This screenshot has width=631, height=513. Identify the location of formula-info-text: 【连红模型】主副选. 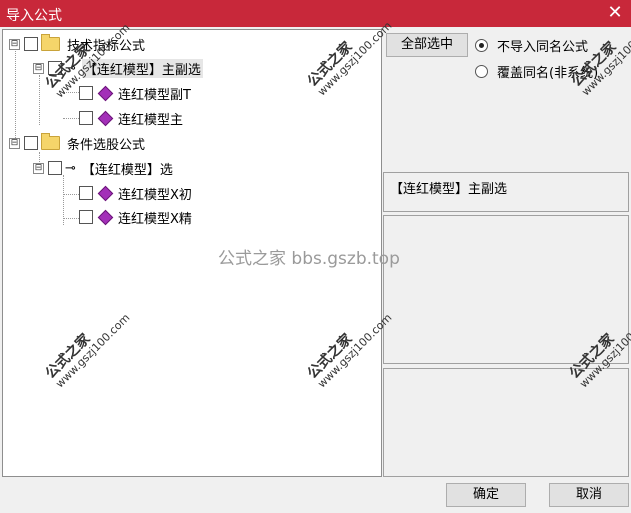
(449, 189).